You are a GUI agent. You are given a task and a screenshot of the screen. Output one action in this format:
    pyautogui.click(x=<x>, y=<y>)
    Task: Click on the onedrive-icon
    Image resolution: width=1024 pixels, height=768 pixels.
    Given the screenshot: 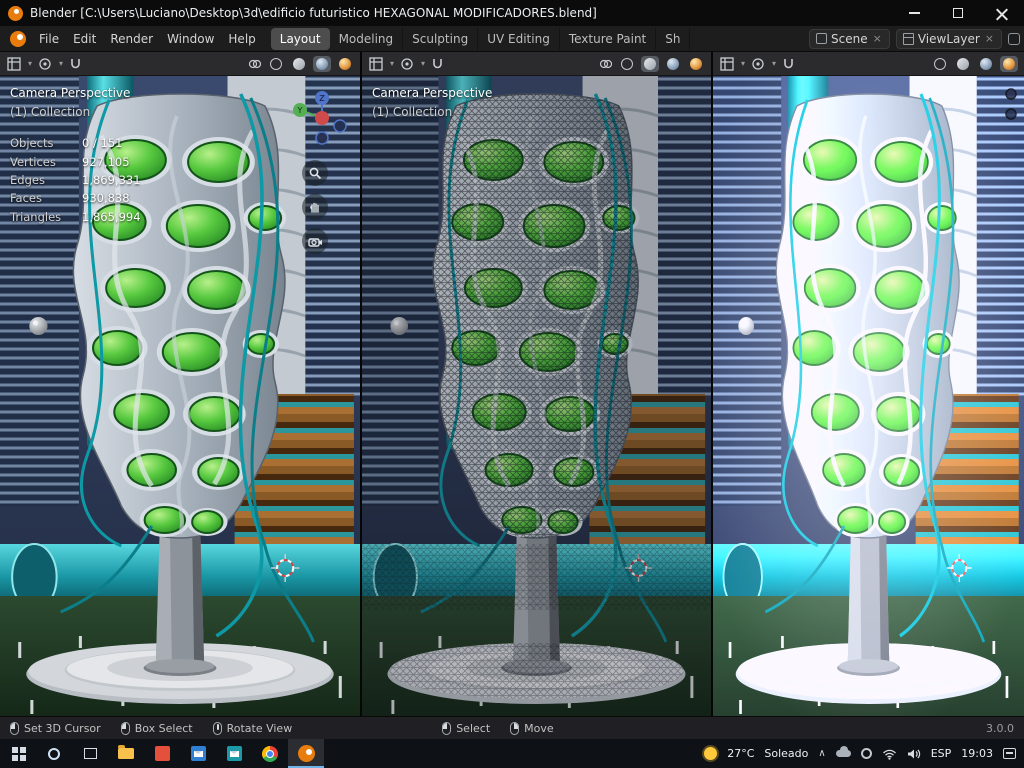 What is the action you would take?
    pyautogui.click(x=843, y=751)
    